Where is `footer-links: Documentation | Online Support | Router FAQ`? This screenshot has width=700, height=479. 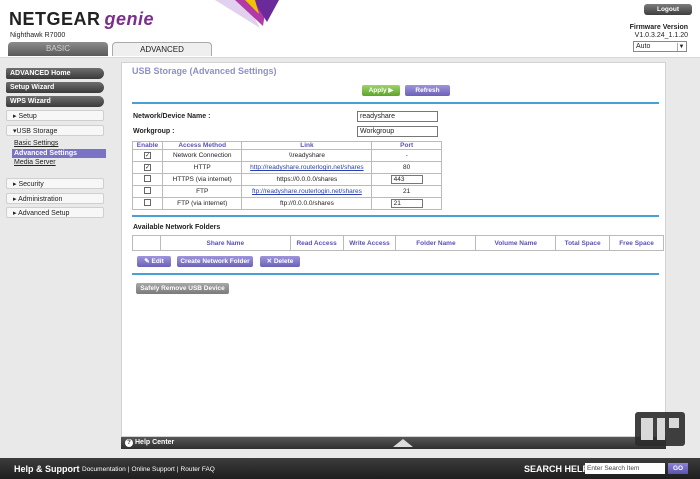
footer-links: Documentation | Online Support | Router FAQ is located at coordinates (148, 469).